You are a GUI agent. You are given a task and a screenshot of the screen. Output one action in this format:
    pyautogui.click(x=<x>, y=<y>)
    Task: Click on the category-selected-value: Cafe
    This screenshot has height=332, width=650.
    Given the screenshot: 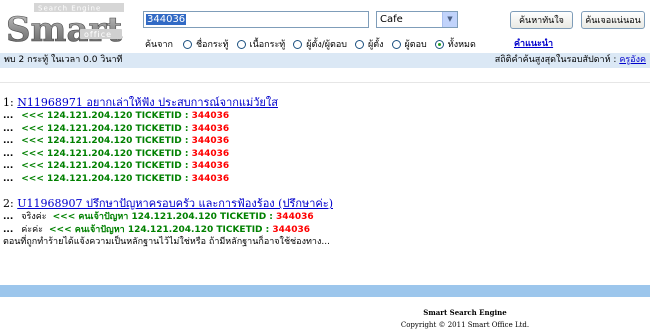 What is the action you would take?
    pyautogui.click(x=391, y=19)
    